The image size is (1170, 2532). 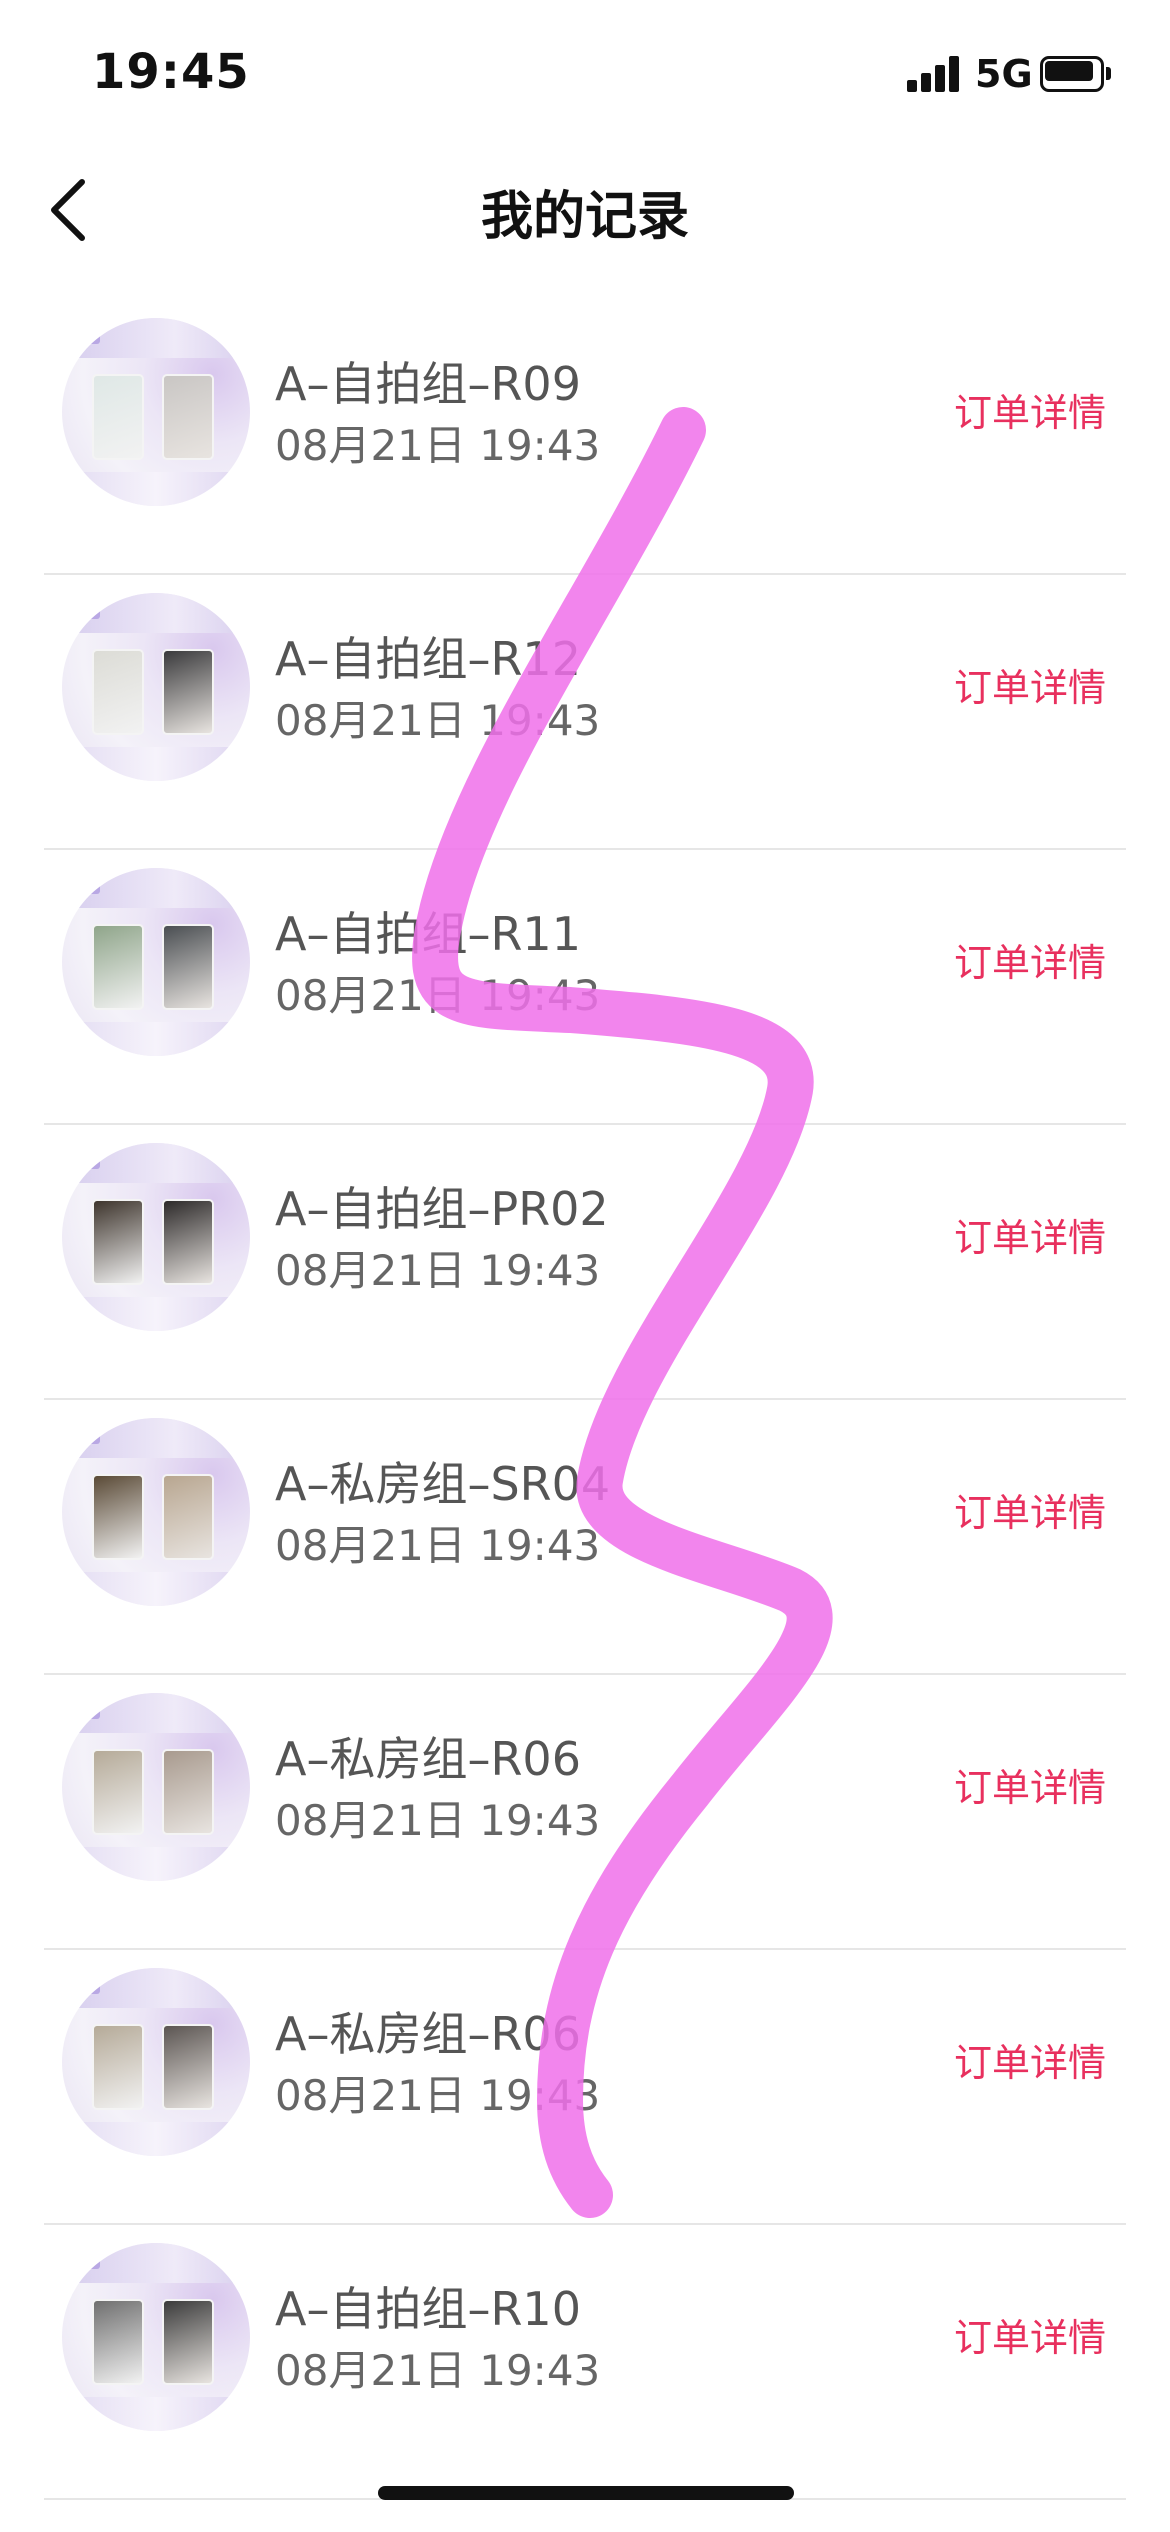 I want to click on battery-icon, so click(x=1076, y=74).